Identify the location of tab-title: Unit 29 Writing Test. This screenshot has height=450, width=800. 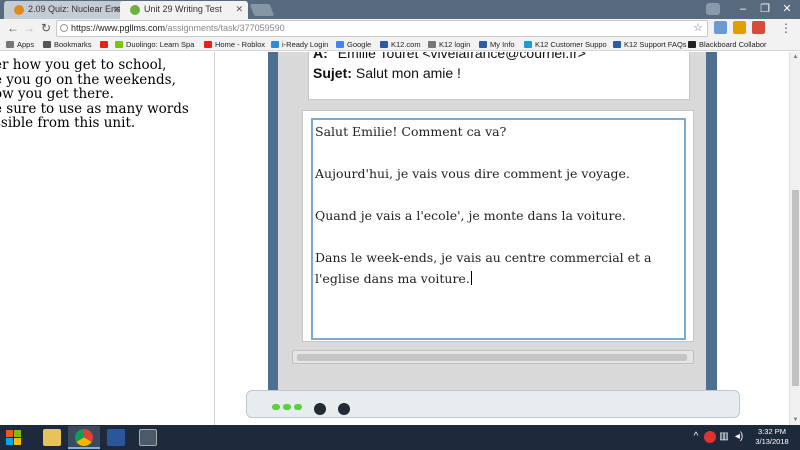
(183, 9).